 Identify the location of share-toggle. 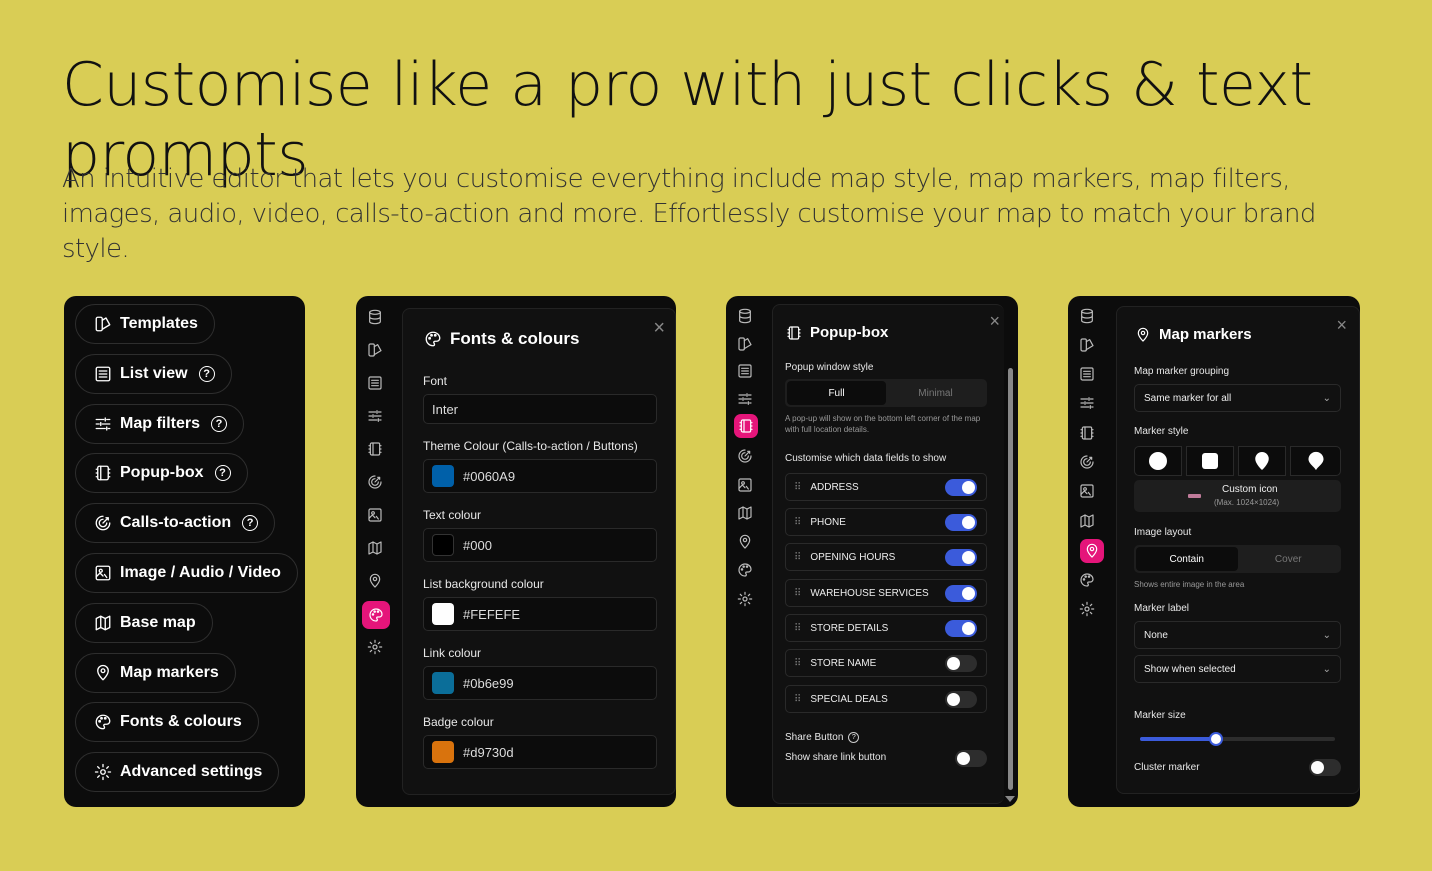
(971, 758).